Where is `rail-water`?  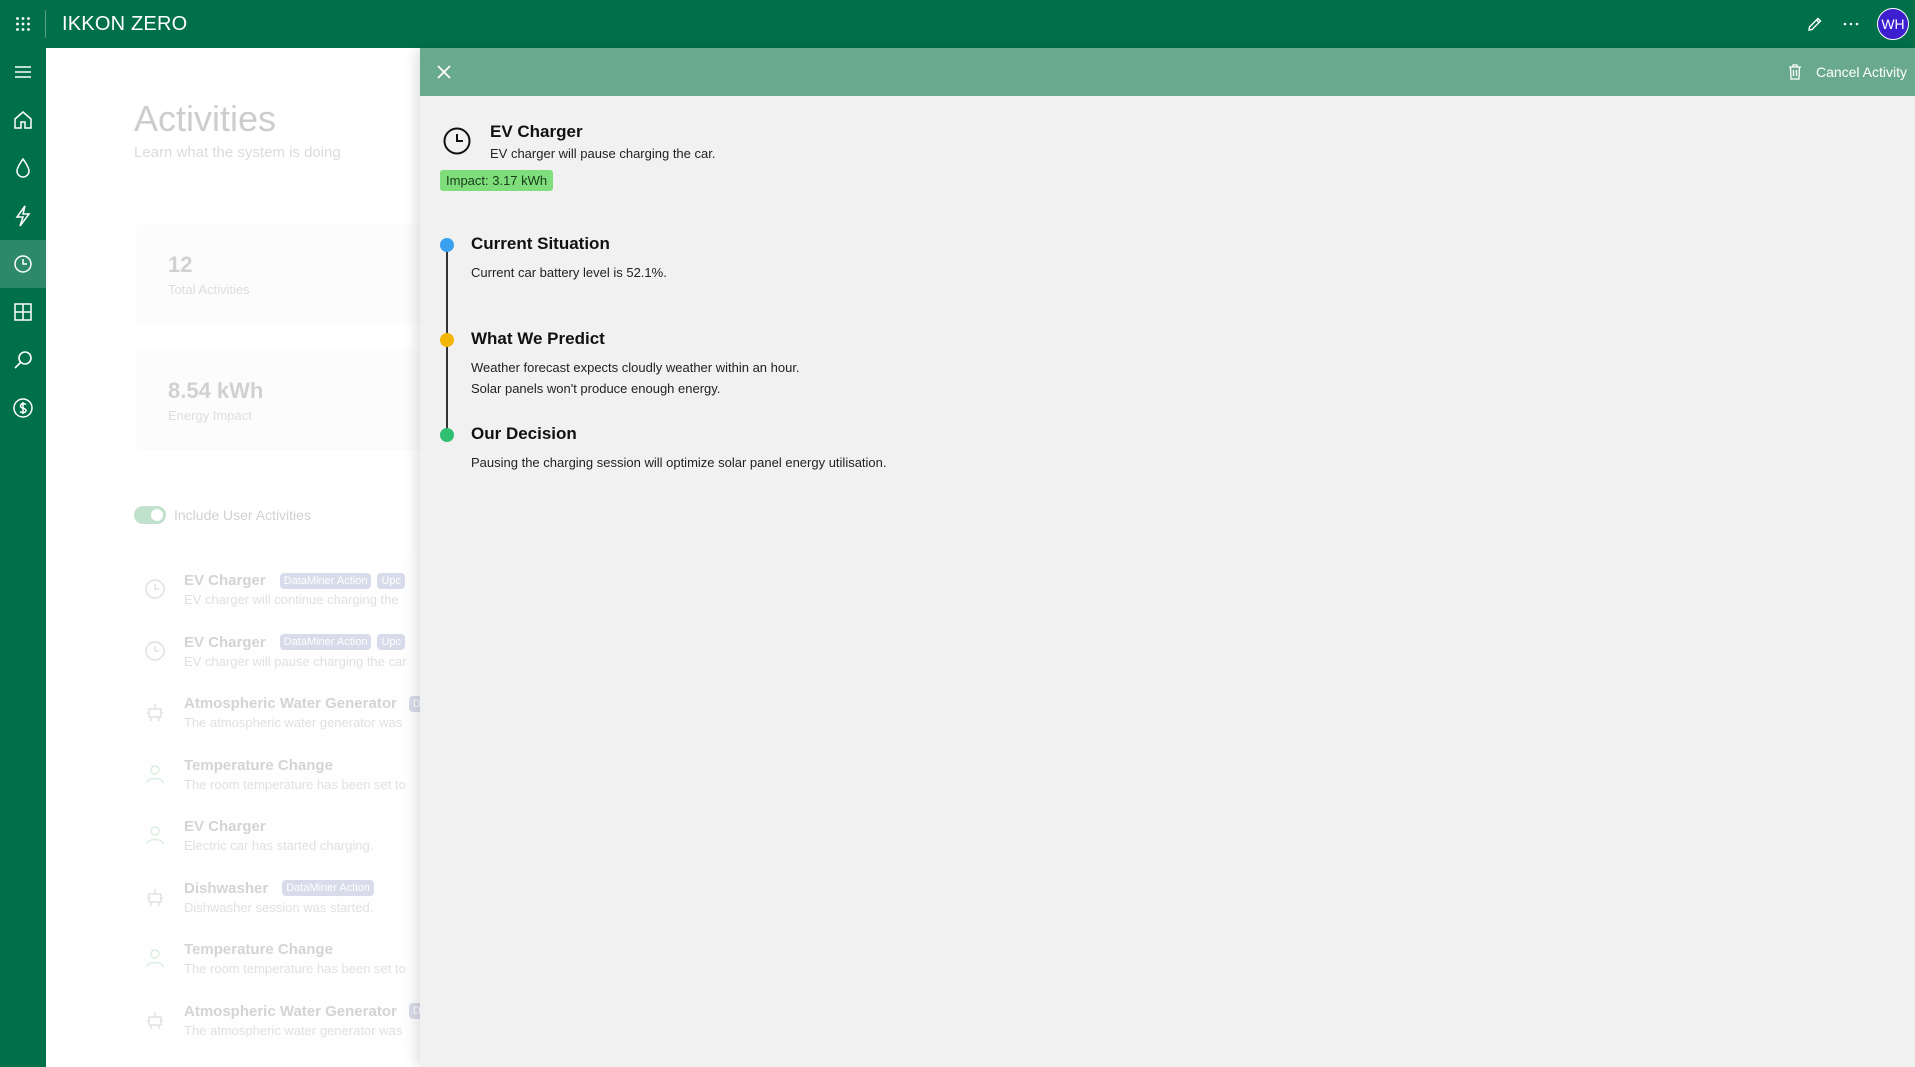
rail-water is located at coordinates (23, 168).